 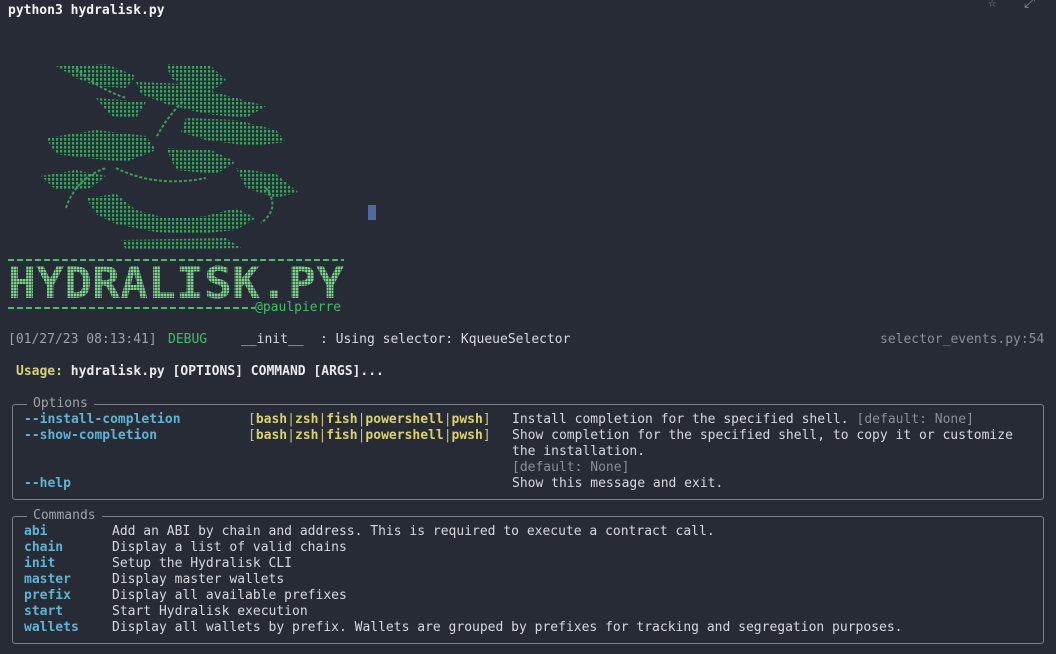 What do you see at coordinates (39, 563) in the screenshot?
I see `command-init: init` at bounding box center [39, 563].